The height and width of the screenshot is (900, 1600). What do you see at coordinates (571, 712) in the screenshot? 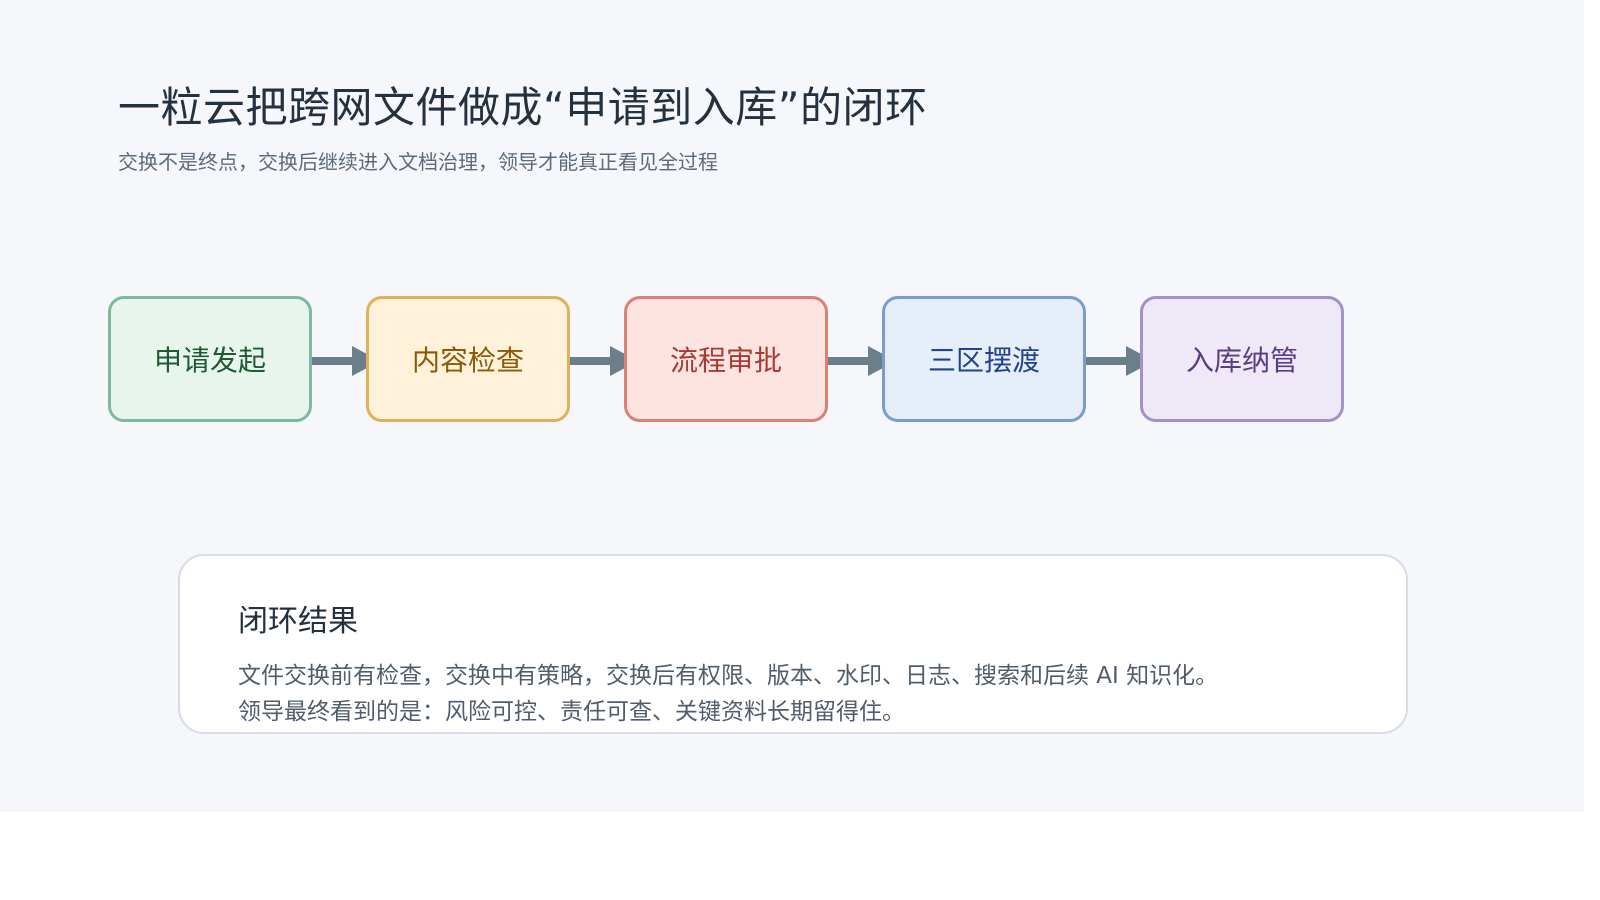
I see `result-line-2: 领导最终看到的是：风险可控、责任可查、关键资料长期留得住。` at bounding box center [571, 712].